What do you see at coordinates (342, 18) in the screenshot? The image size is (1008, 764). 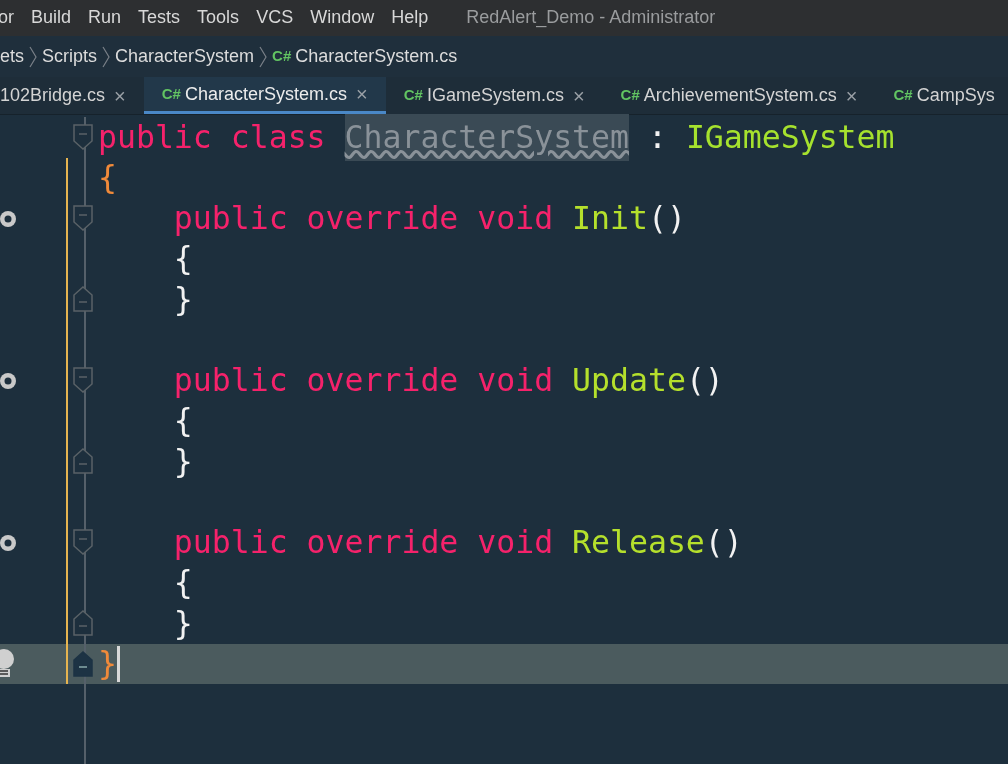 I see `menu-item: Window` at bounding box center [342, 18].